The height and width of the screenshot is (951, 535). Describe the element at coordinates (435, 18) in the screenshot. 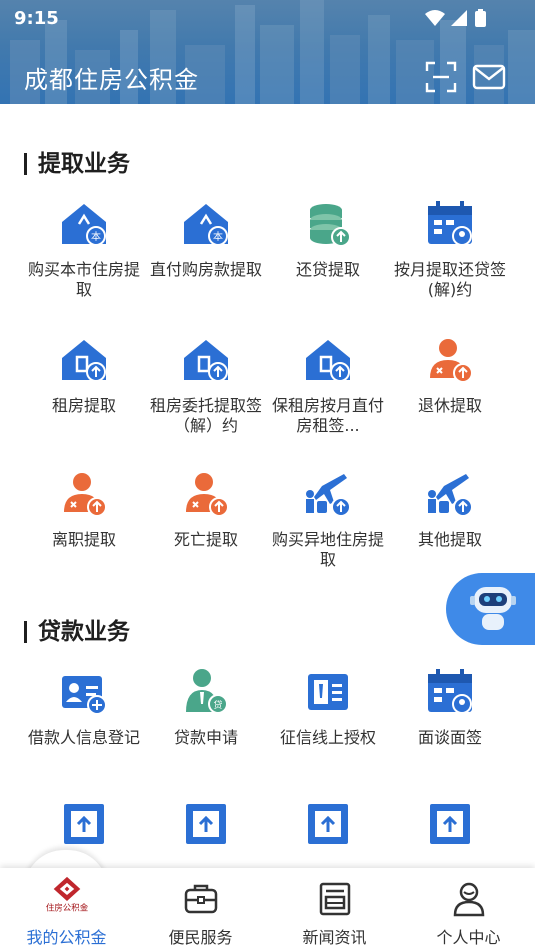

I see `wifi-icon` at that location.